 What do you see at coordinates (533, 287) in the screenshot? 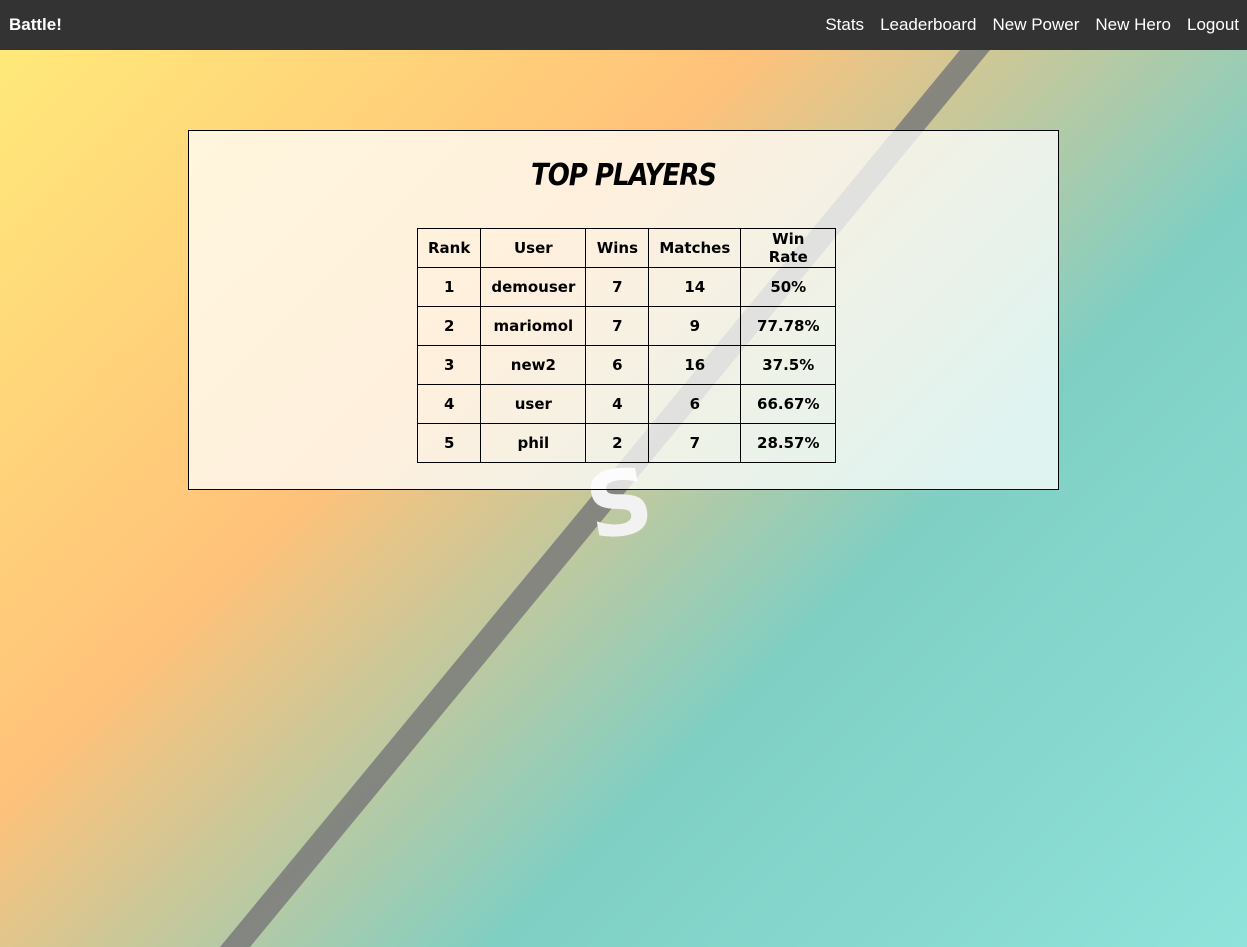
I see `user-cell: demouser` at bounding box center [533, 287].